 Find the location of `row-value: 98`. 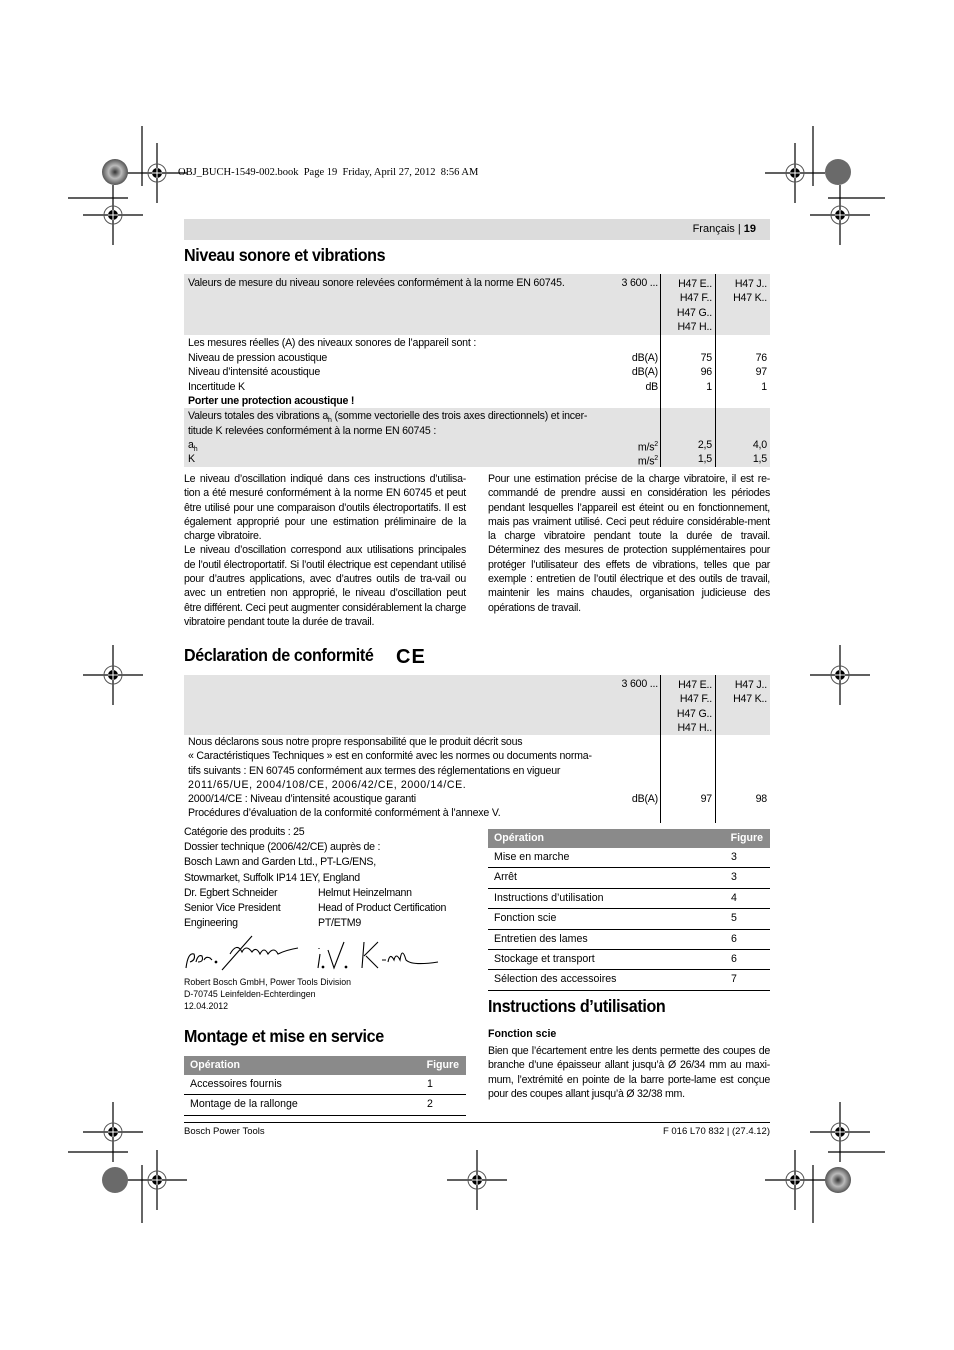

row-value: 98 is located at coordinates (761, 799).